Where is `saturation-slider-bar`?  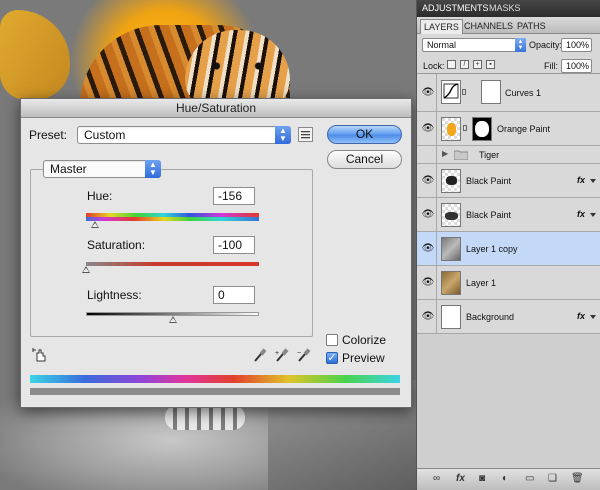 saturation-slider-bar is located at coordinates (172, 264).